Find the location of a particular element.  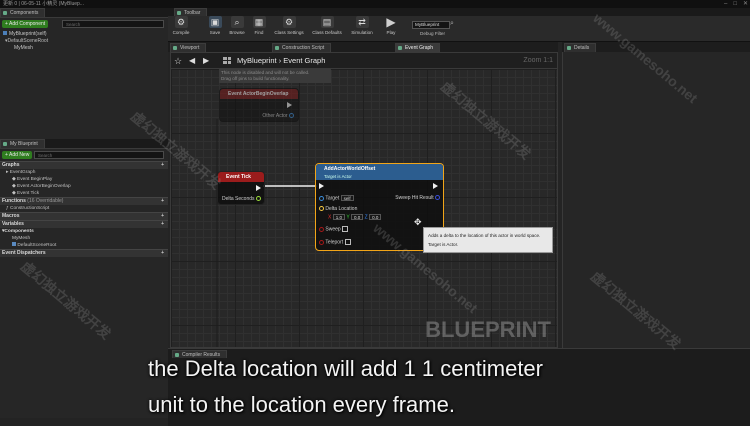

graph-nav-bar: ☆ ◀ ▶ MyBlueprint › Event Graph Zoom 1:1 is located at coordinates (364, 61).